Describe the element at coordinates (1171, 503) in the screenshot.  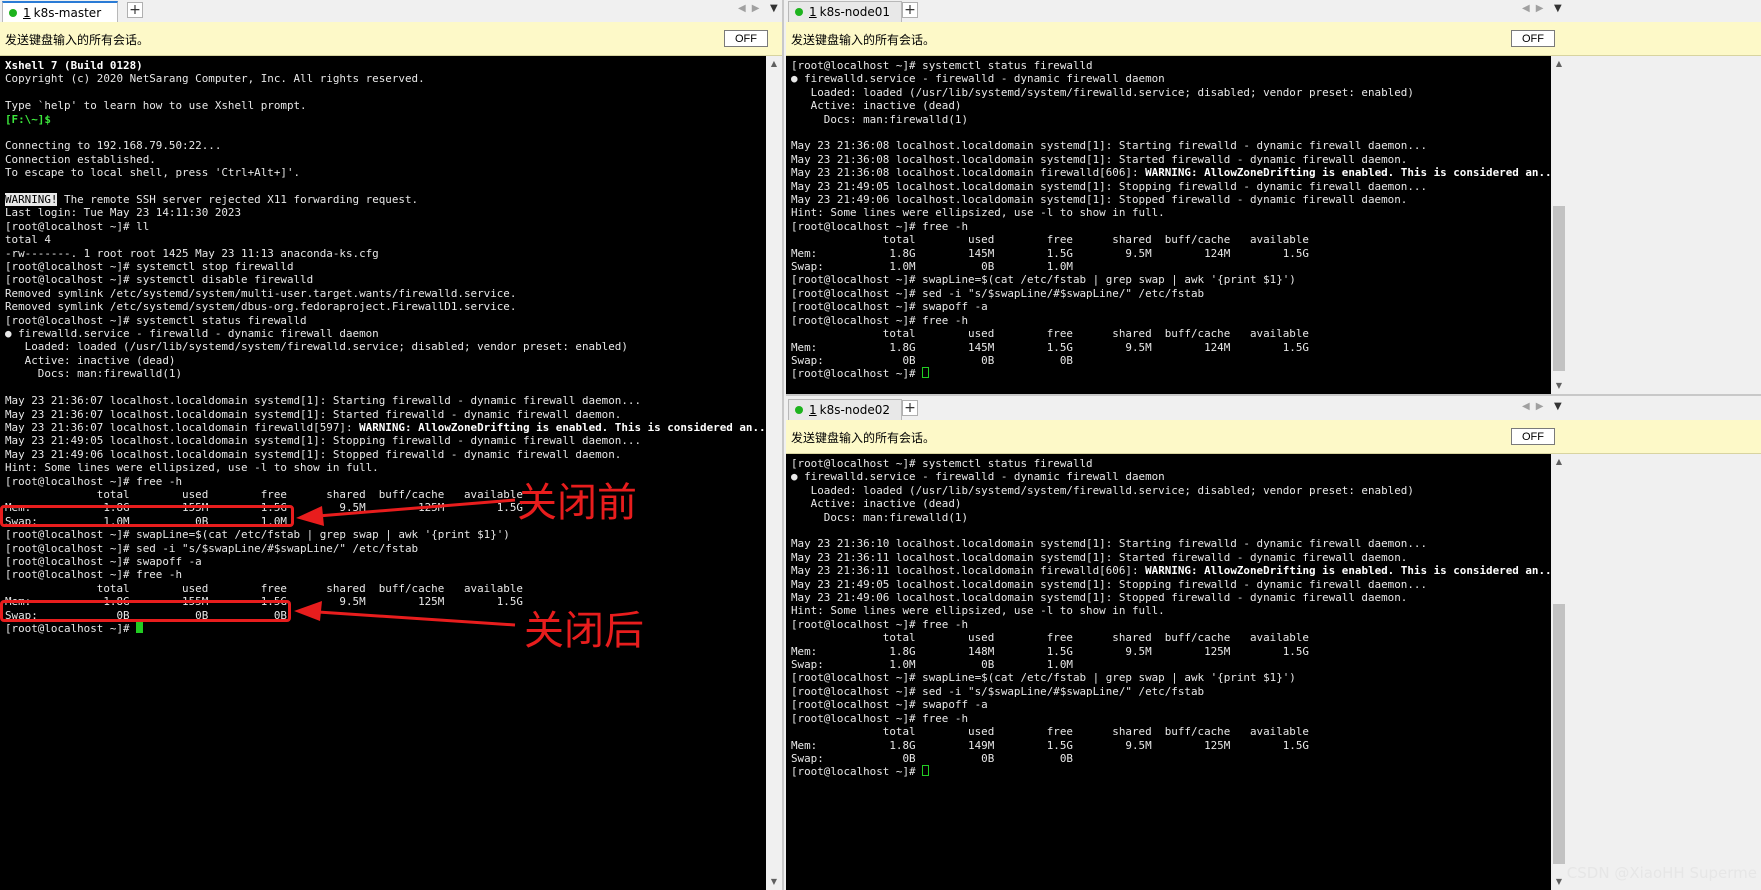
I see `terminal-line: Active: inactive (dead)` at that location.